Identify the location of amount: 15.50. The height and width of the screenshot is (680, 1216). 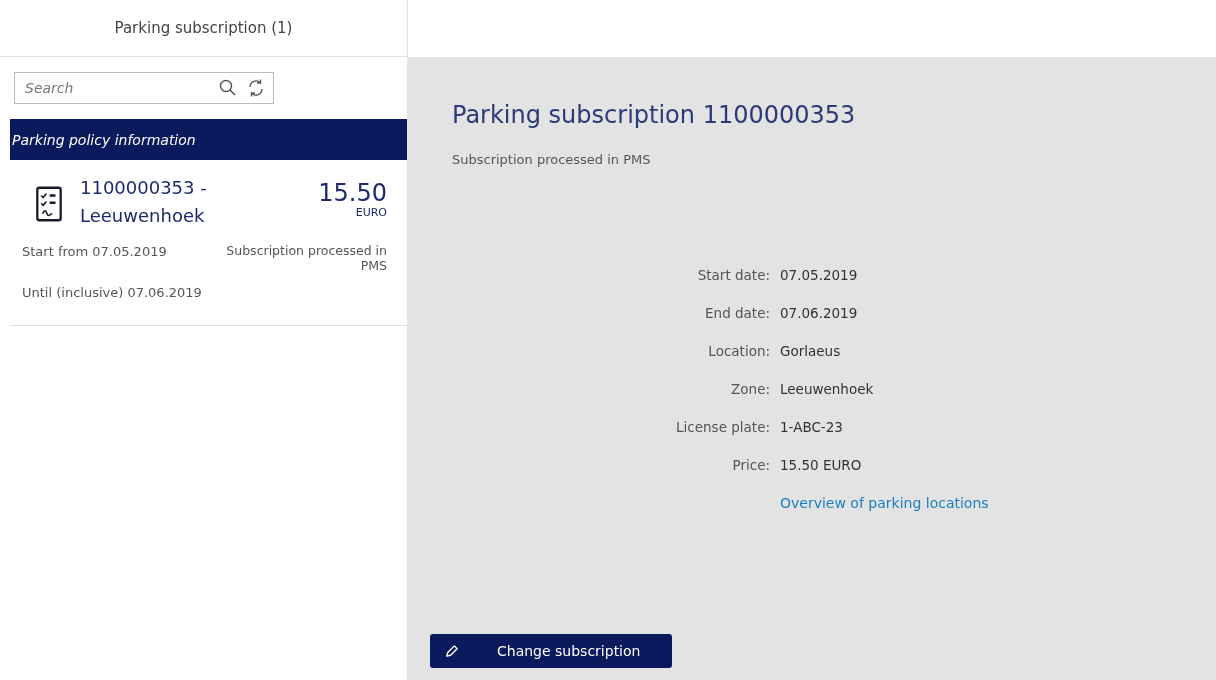
(352, 193).